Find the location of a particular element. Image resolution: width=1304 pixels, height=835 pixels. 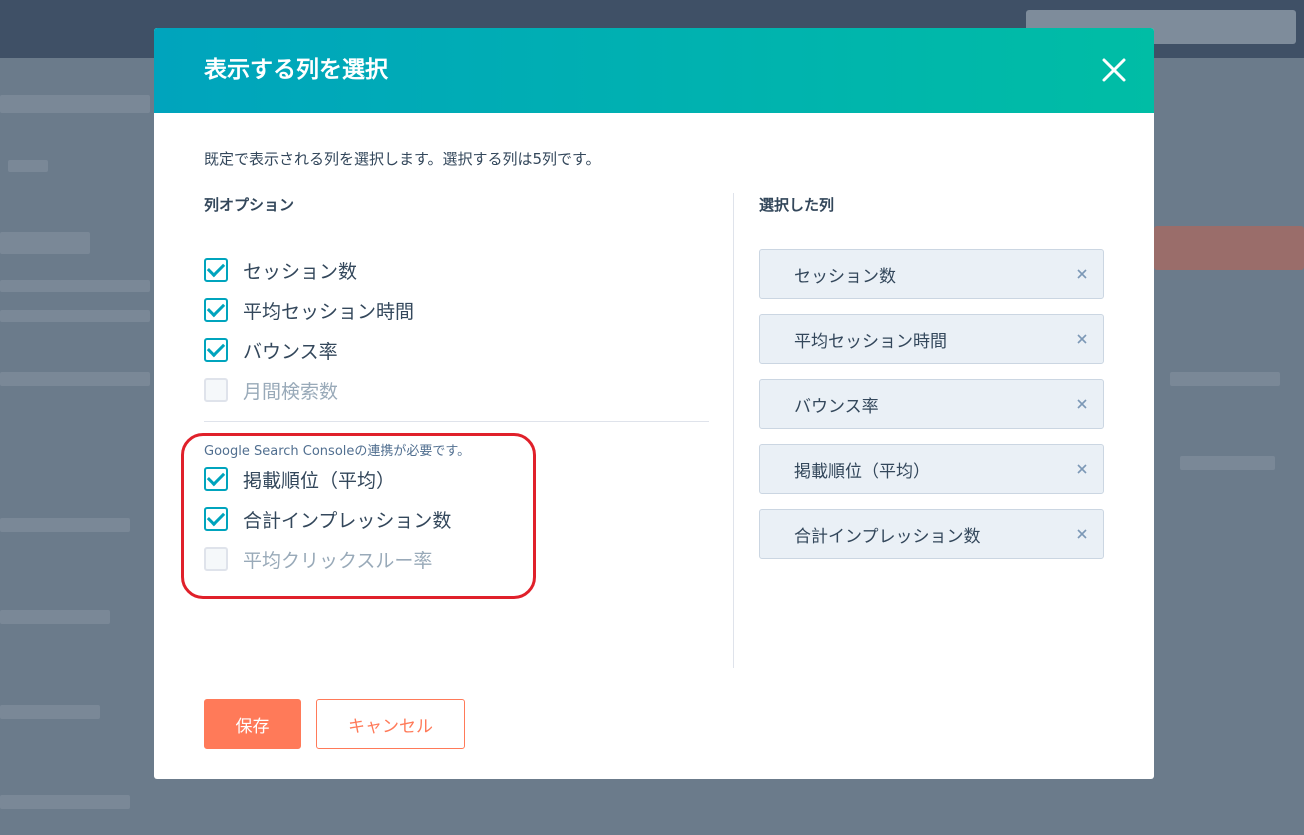

option-label: セッション数 is located at coordinates (300, 271).